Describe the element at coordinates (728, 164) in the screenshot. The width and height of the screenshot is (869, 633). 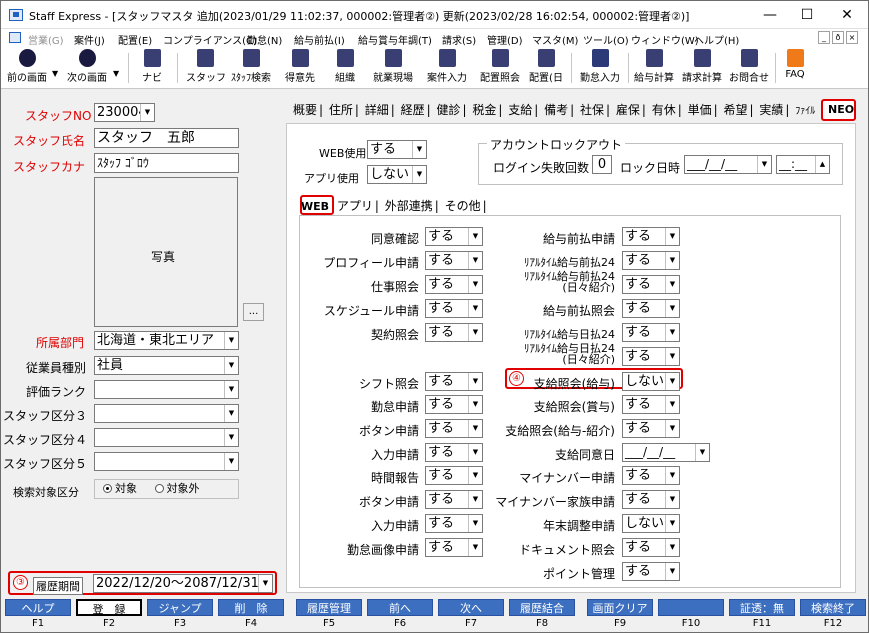
I see `lock-date-input: ___/__/__ ▼` at that location.